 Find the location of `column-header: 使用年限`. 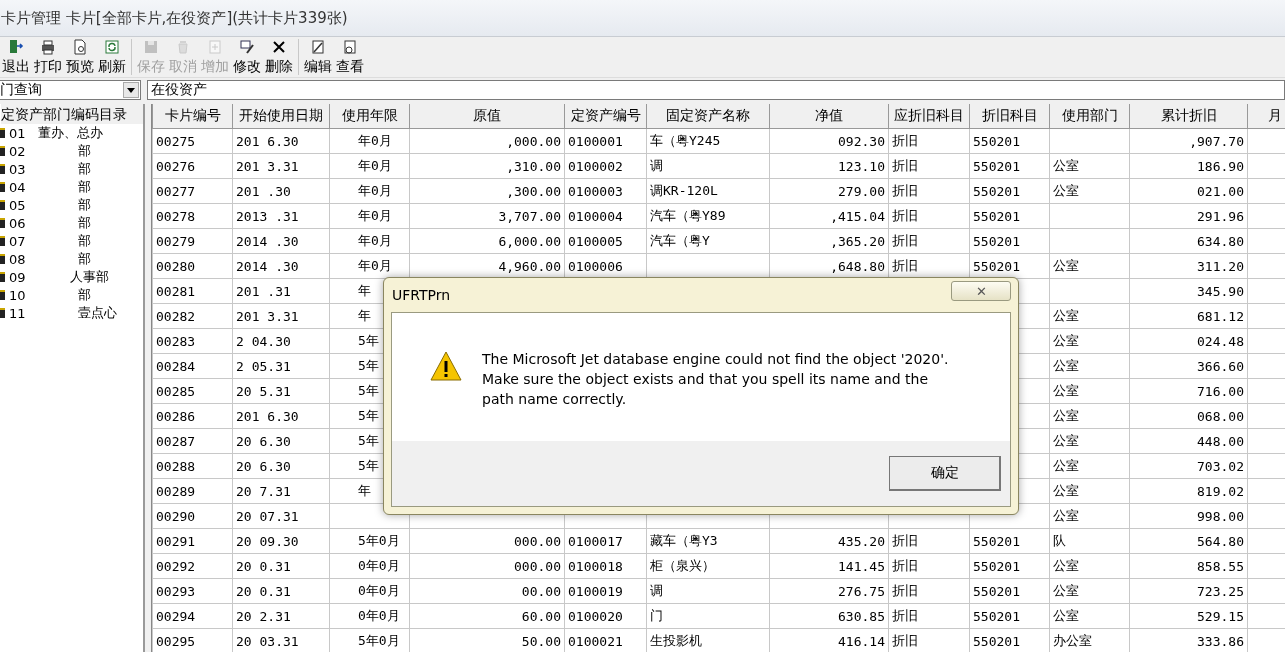

column-header: 使用年限 is located at coordinates (369, 116).